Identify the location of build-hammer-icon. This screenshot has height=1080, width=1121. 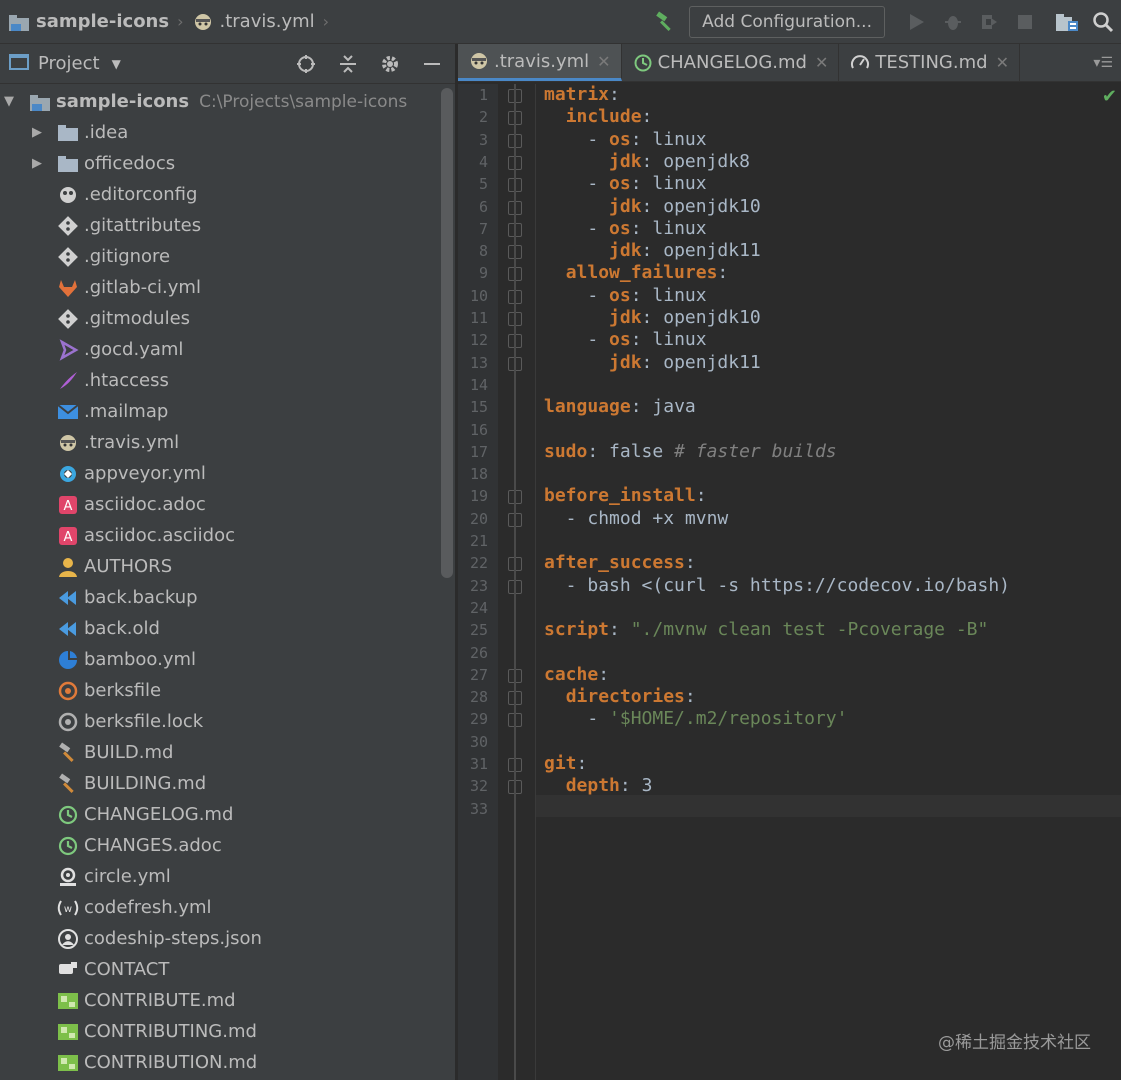
(665, 22).